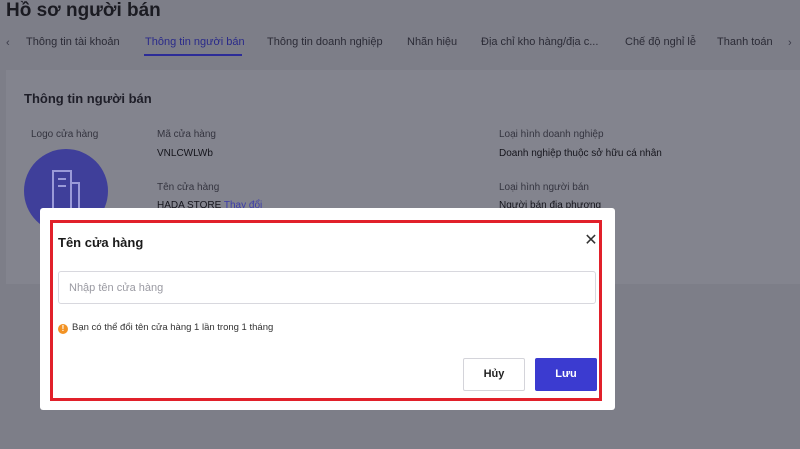  What do you see at coordinates (65, 134) in the screenshot?
I see `logo-label: Logo cửa hàng` at bounding box center [65, 134].